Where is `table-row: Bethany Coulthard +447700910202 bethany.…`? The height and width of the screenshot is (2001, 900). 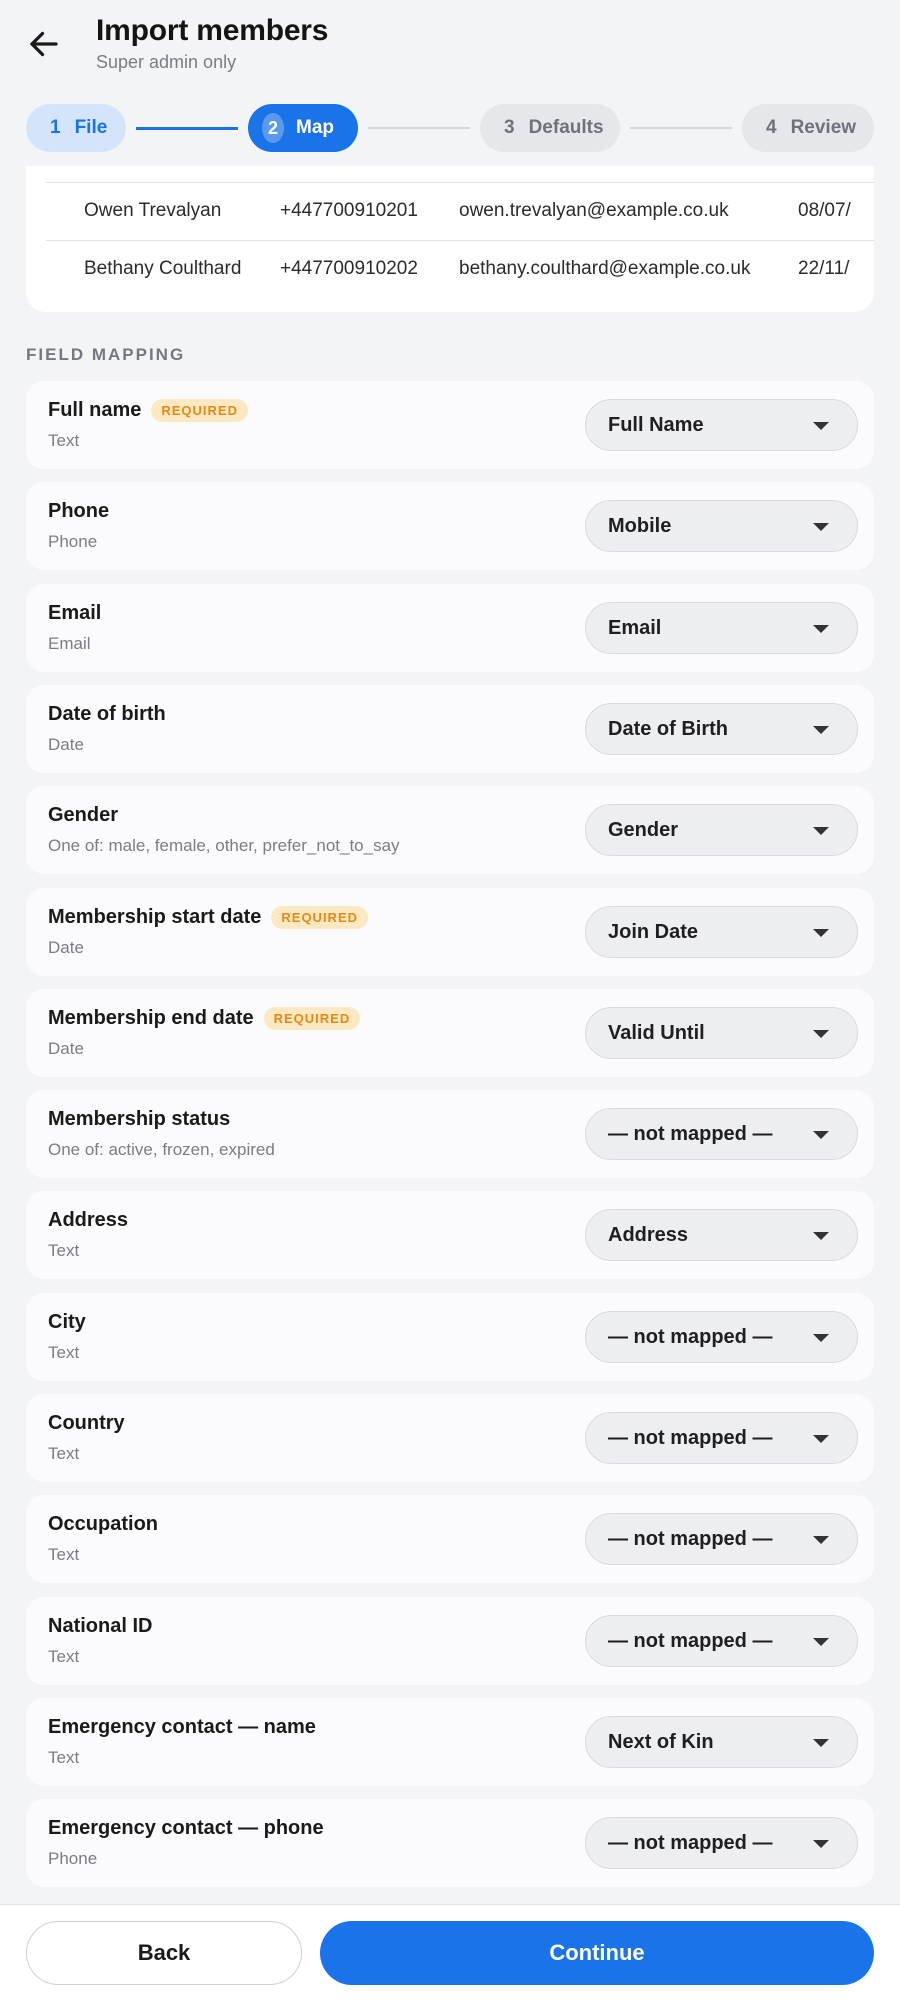
table-row: Bethany Coulthard +447700910202 bethany.… is located at coordinates (460, 269).